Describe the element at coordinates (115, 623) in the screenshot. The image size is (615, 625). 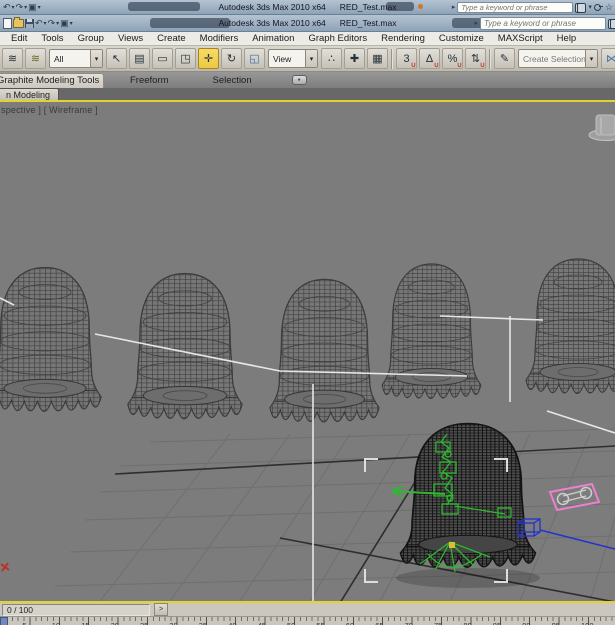
I see `ruler-number: 20` at that location.